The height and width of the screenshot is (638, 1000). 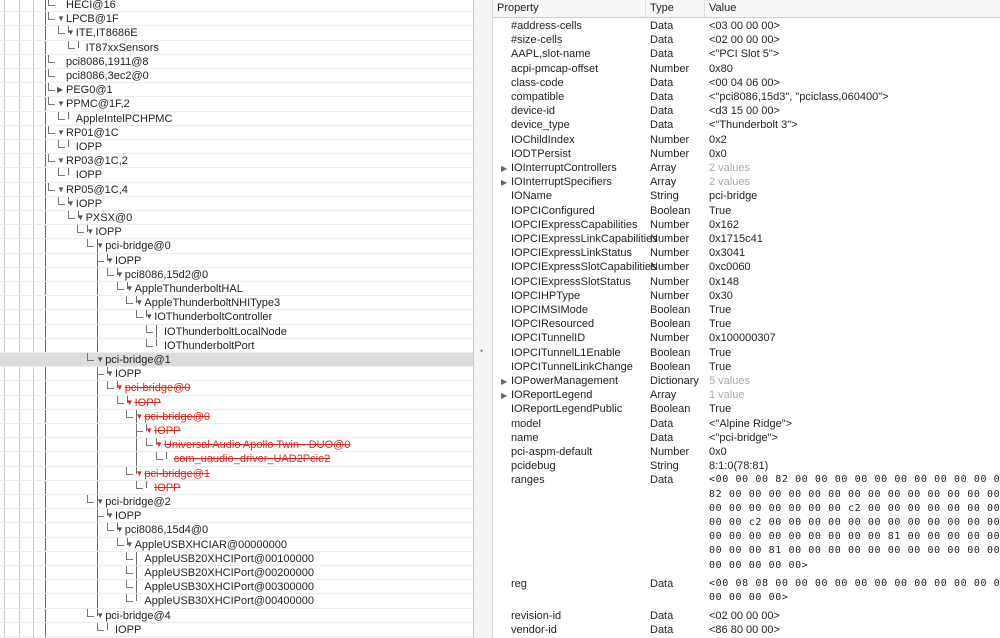 What do you see at coordinates (236, 615) in the screenshot?
I see `tree-row: ▼ pci-bridge@4` at bounding box center [236, 615].